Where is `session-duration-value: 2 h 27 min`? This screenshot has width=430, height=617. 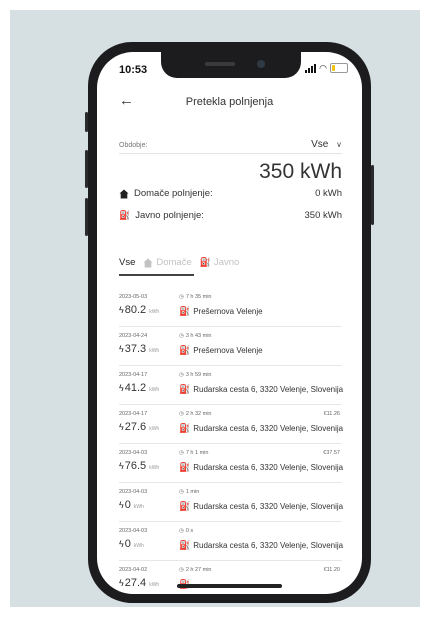 session-duration-value: 2 h 27 min is located at coordinates (198, 570).